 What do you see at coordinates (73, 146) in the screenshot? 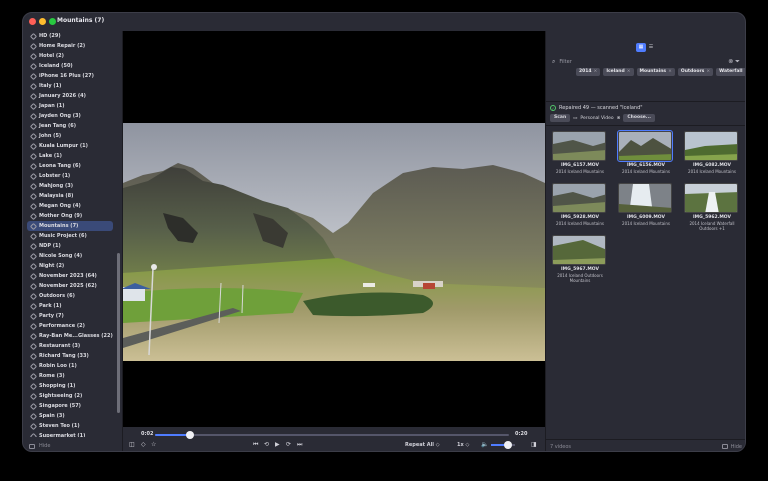
I see `sidebar-tag-item: Kuala Lumpur (1)` at bounding box center [73, 146].